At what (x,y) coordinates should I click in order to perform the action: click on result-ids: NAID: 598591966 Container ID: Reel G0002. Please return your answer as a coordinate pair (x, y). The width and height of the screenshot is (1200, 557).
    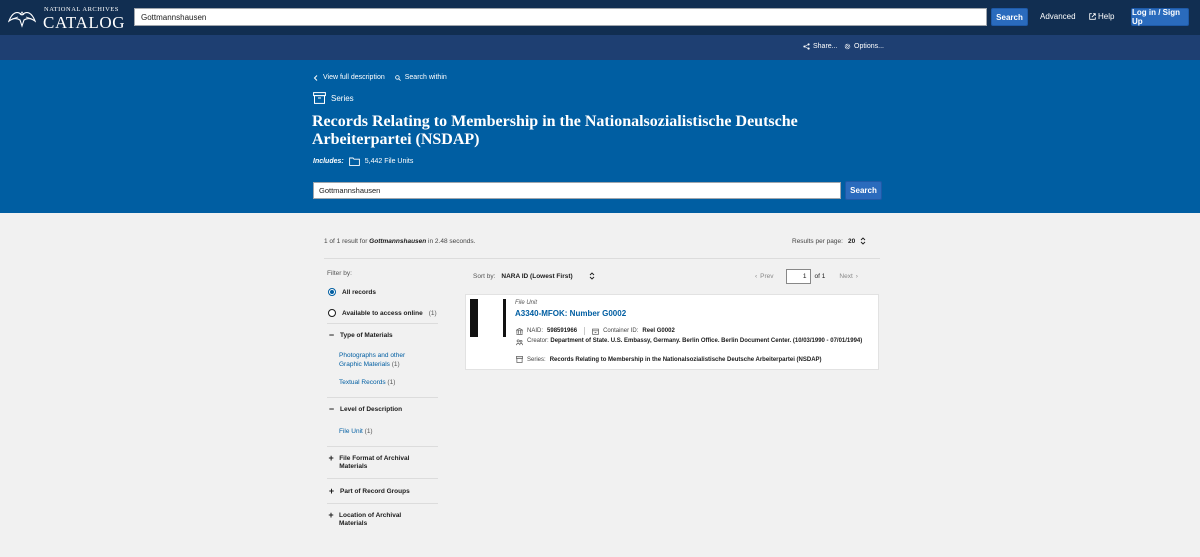
    Looking at the image, I should click on (595, 331).